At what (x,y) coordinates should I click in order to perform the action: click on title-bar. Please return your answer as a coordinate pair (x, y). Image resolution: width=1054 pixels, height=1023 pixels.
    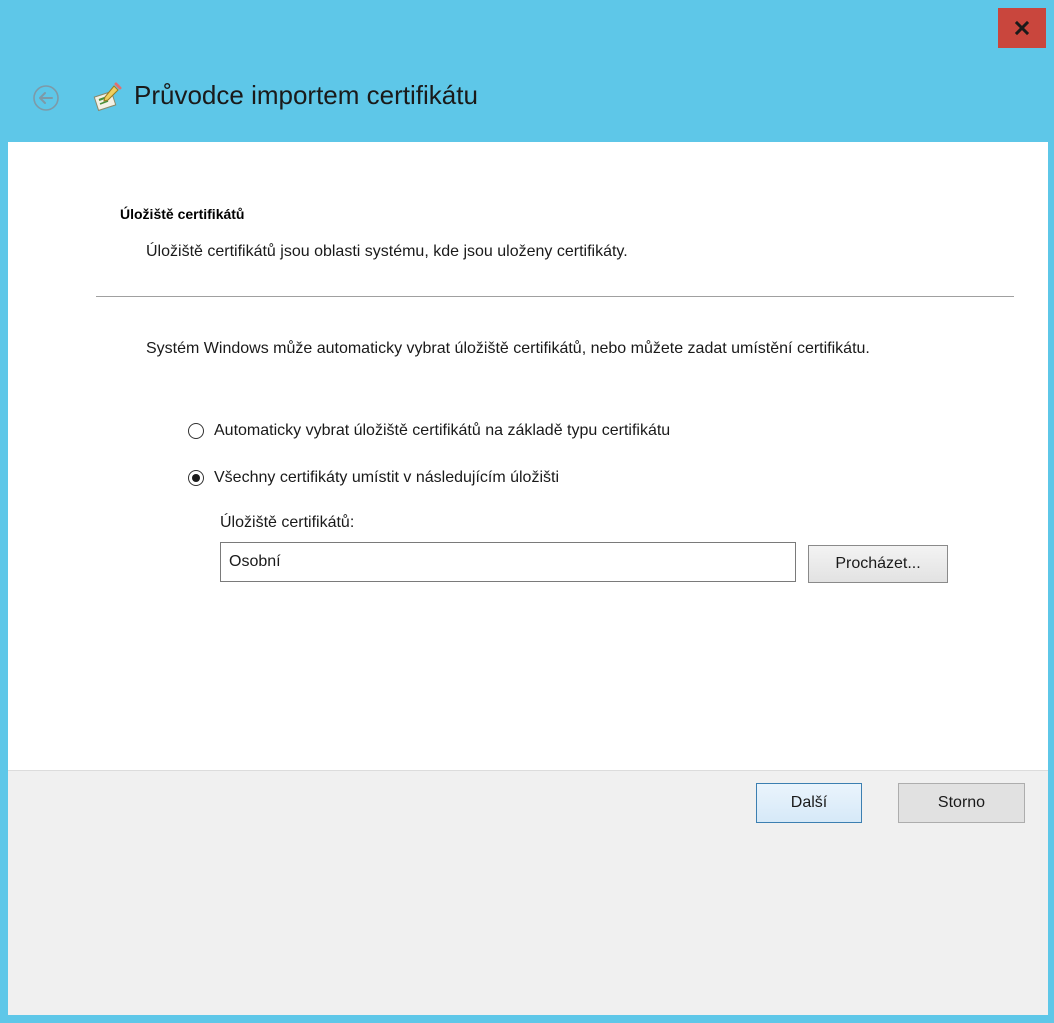
    Looking at the image, I should click on (527, 26).